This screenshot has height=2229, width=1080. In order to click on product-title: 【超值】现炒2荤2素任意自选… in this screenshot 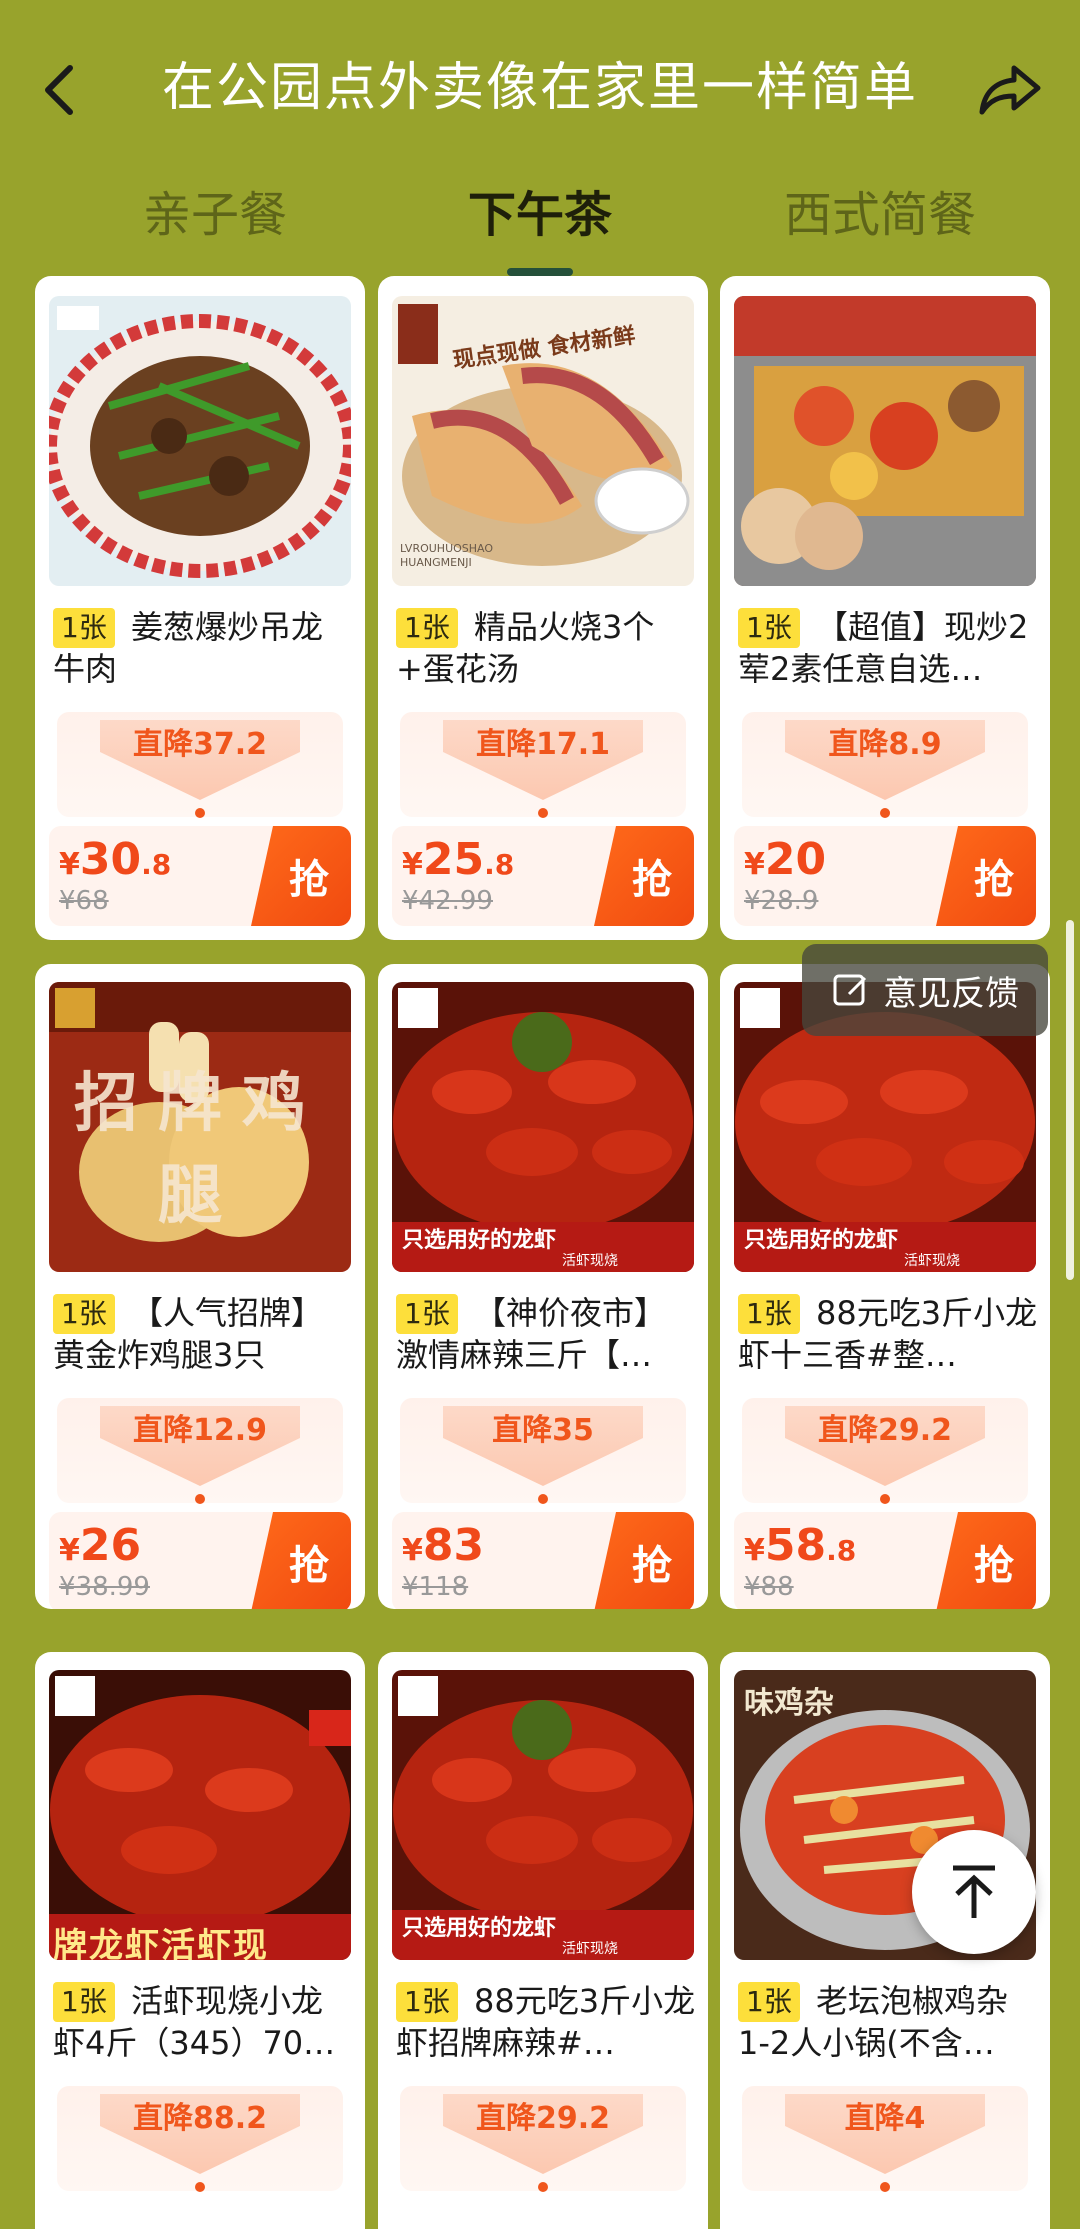, I will do `click(883, 648)`.